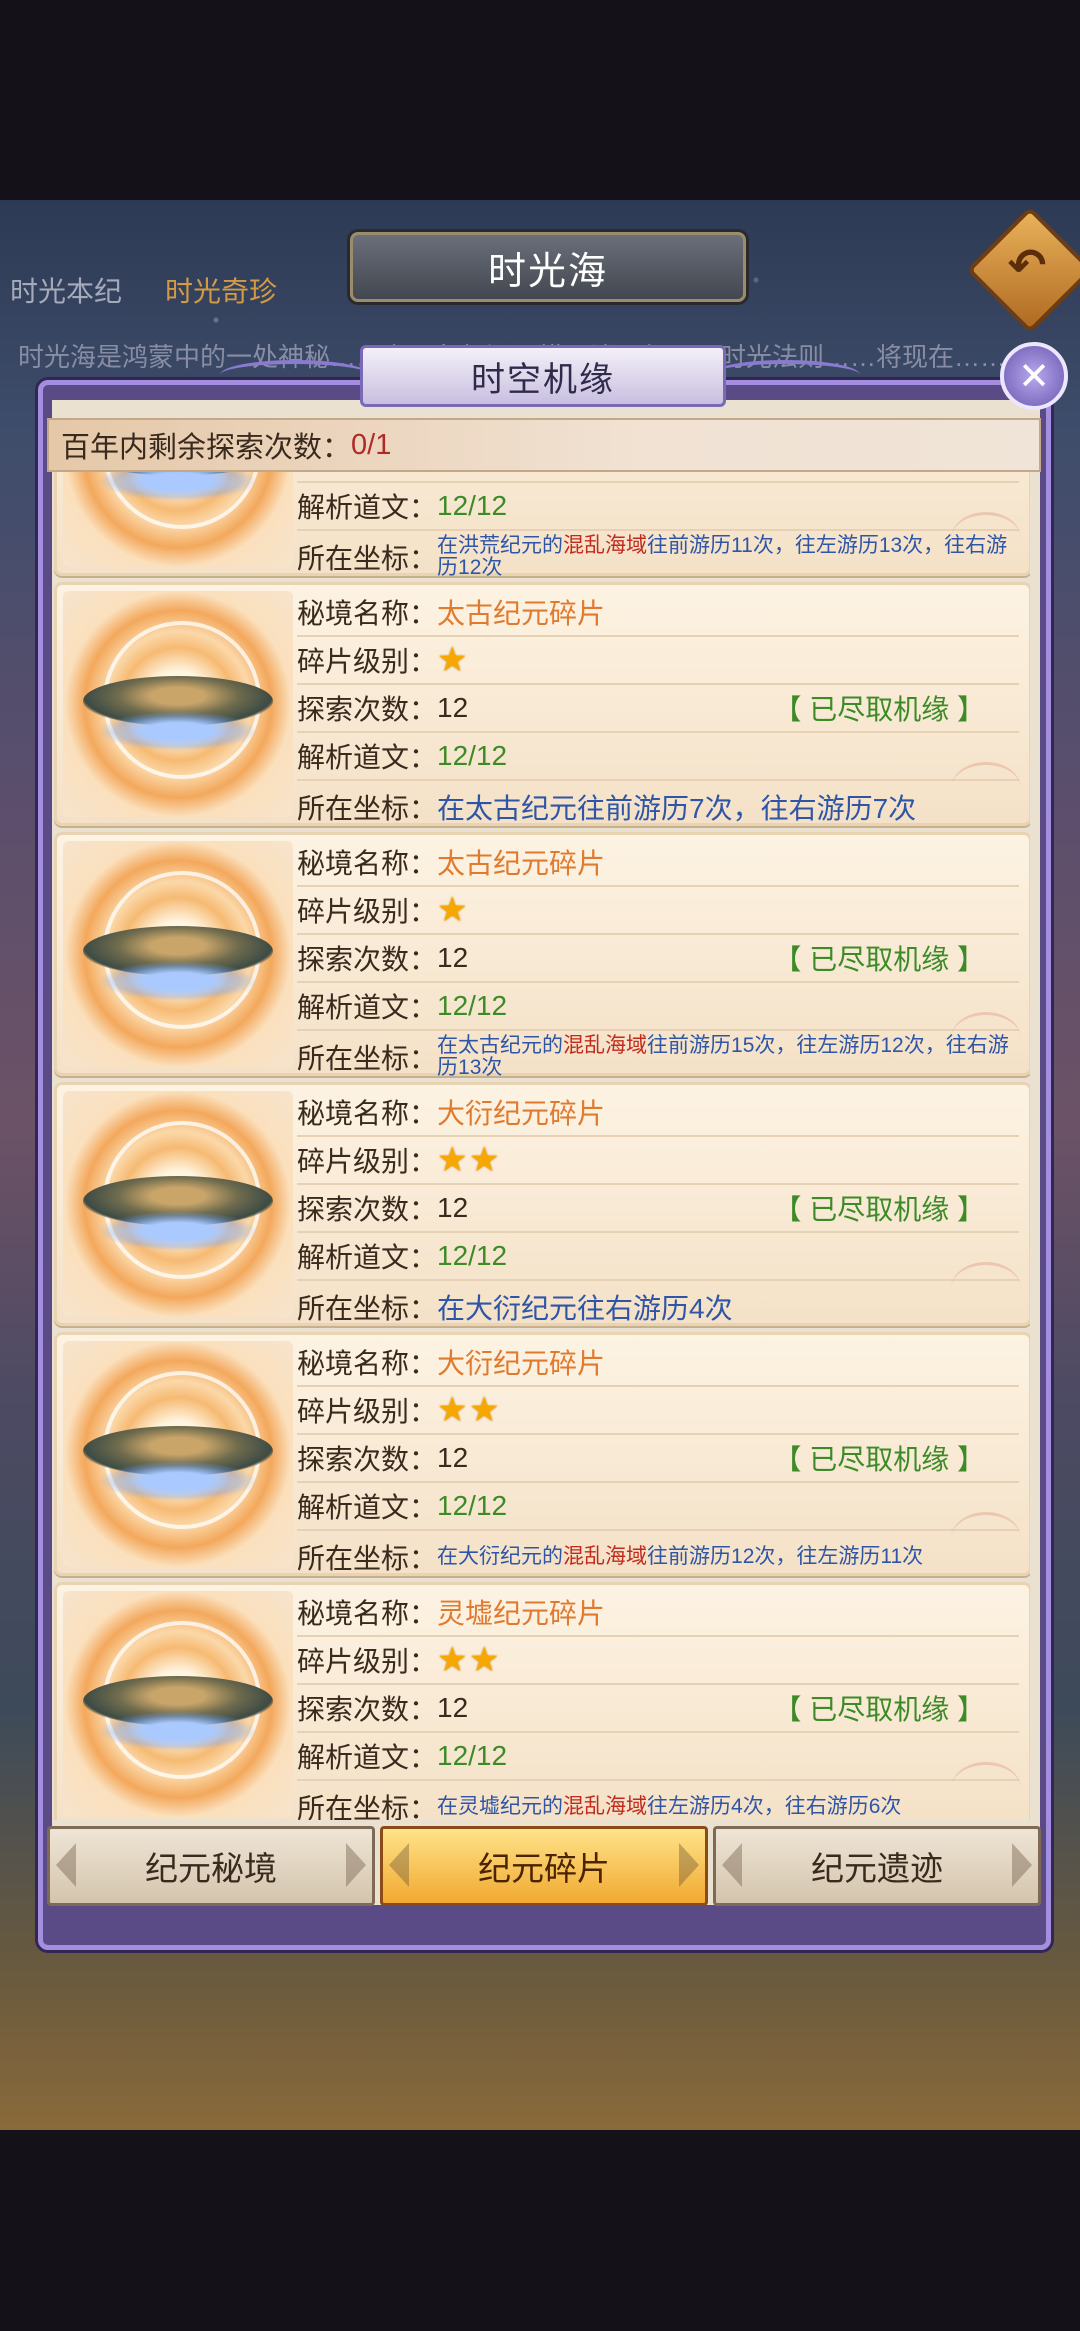 The width and height of the screenshot is (1080, 2331). Describe the element at coordinates (728, 1557) in the screenshot. I see `coord-text: 在大衍纪元的混乱海域往前游历12次，往左游历11次` at that location.